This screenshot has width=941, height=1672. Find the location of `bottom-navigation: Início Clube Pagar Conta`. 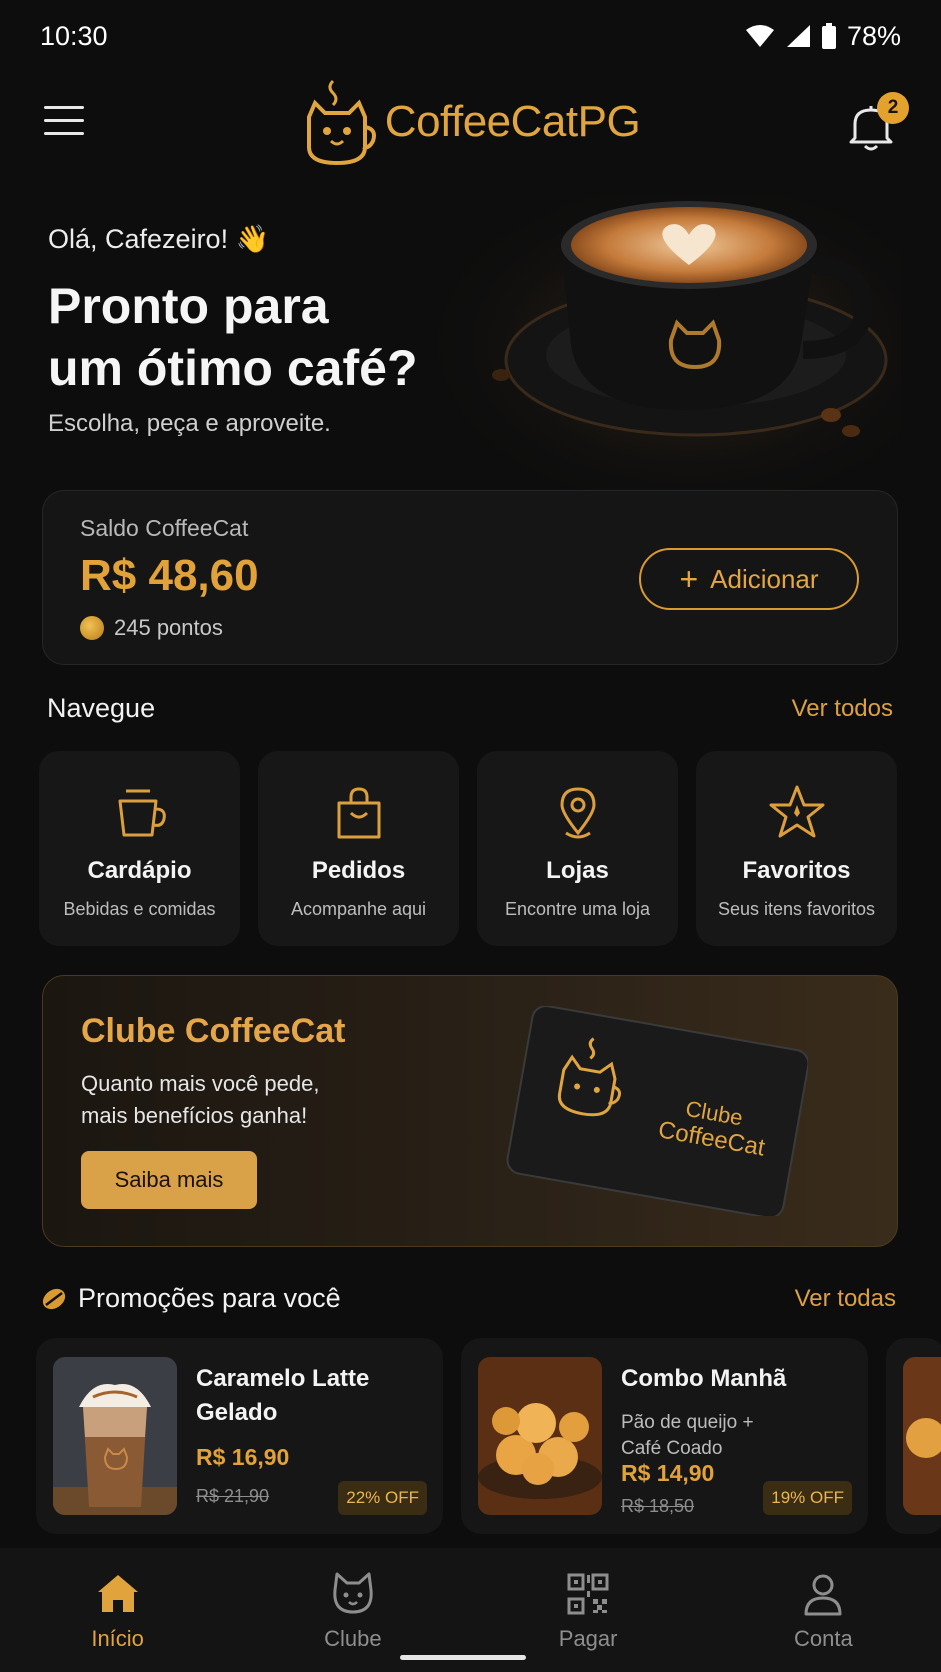

bottom-navigation: Início Clube Pagar Conta is located at coordinates (470, 1610).